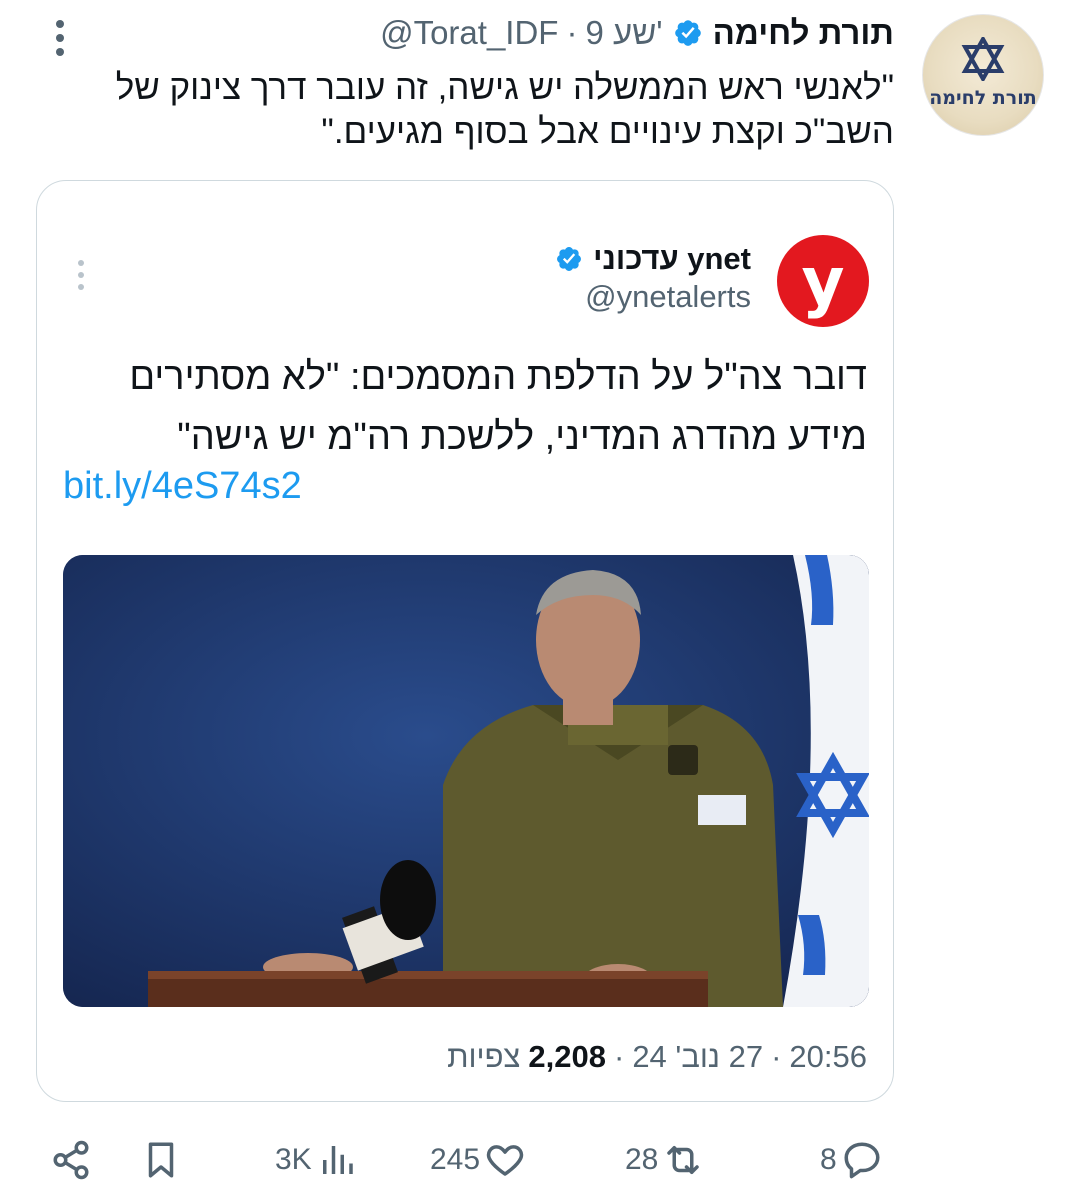 The width and height of the screenshot is (1080, 1203). What do you see at coordinates (672, 259) in the screenshot?
I see `quoted-author-name: עדכוני ynet` at bounding box center [672, 259].